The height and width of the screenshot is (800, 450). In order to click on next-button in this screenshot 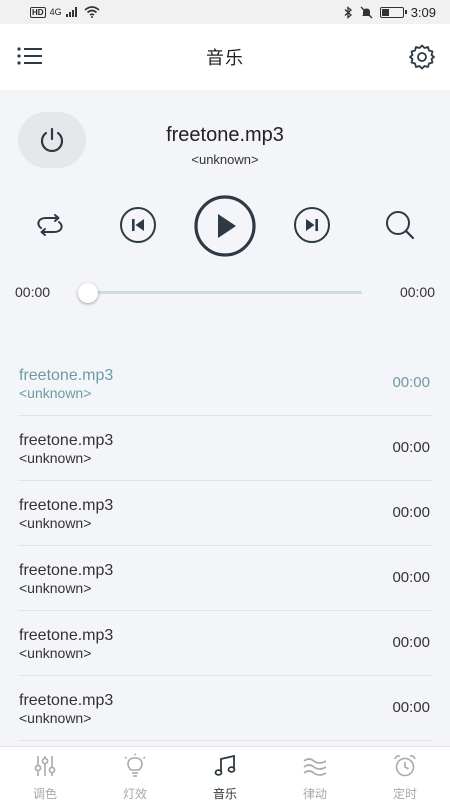, I will do `click(312, 225)`.